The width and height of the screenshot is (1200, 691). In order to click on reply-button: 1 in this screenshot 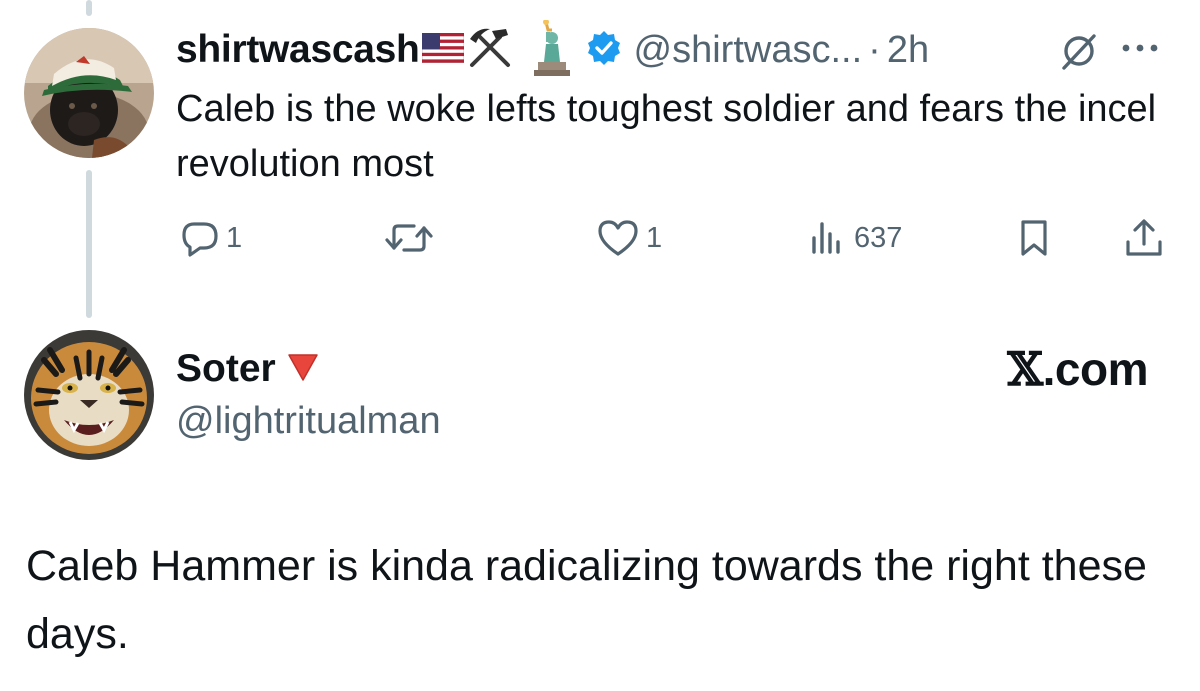, I will do `click(211, 238)`.